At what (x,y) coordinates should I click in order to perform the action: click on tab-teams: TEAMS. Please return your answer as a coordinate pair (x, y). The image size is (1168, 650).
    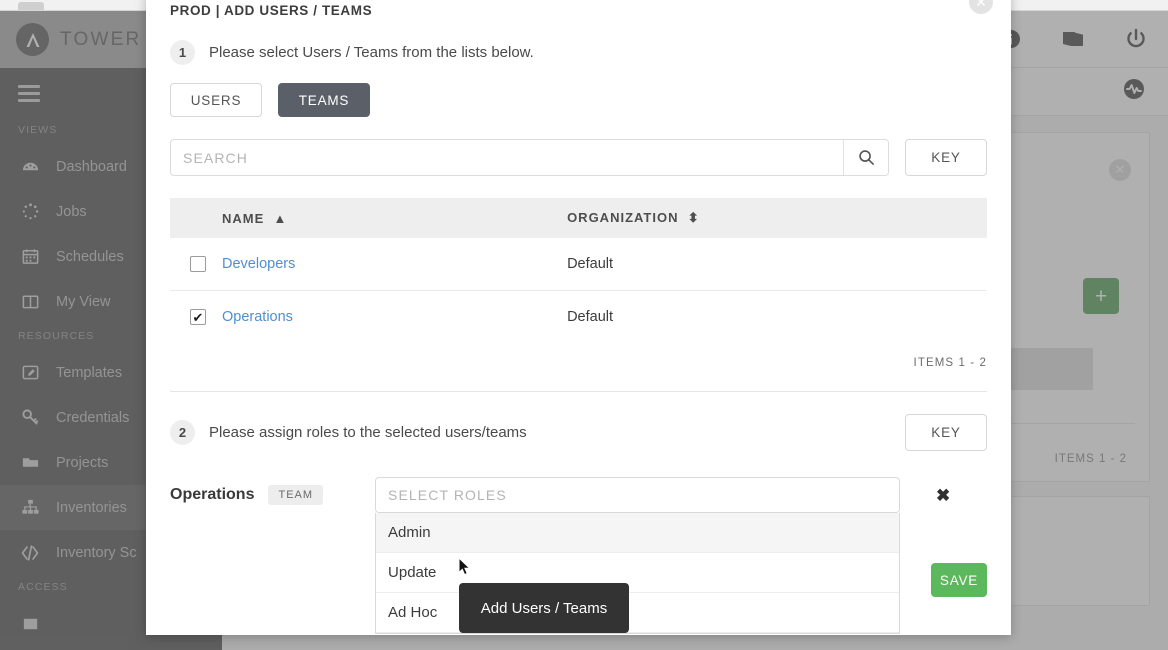
    Looking at the image, I should click on (324, 100).